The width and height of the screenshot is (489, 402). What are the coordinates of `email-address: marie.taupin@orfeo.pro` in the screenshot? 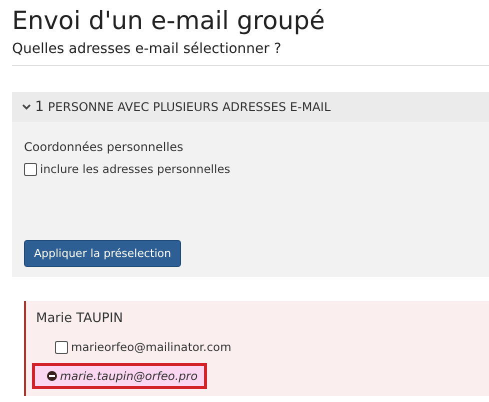 It's located at (129, 376).